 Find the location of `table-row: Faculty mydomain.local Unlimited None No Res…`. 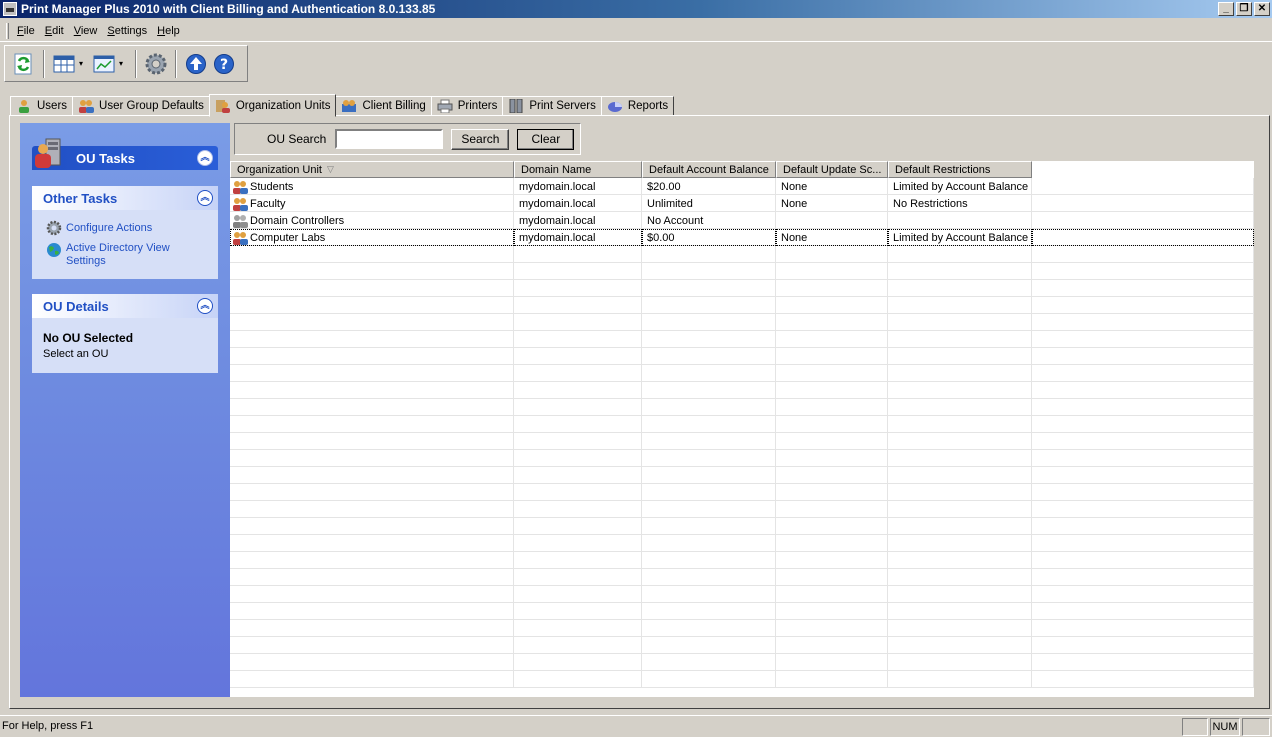

table-row: Faculty mydomain.local Unlimited None No Res… is located at coordinates (742, 203).